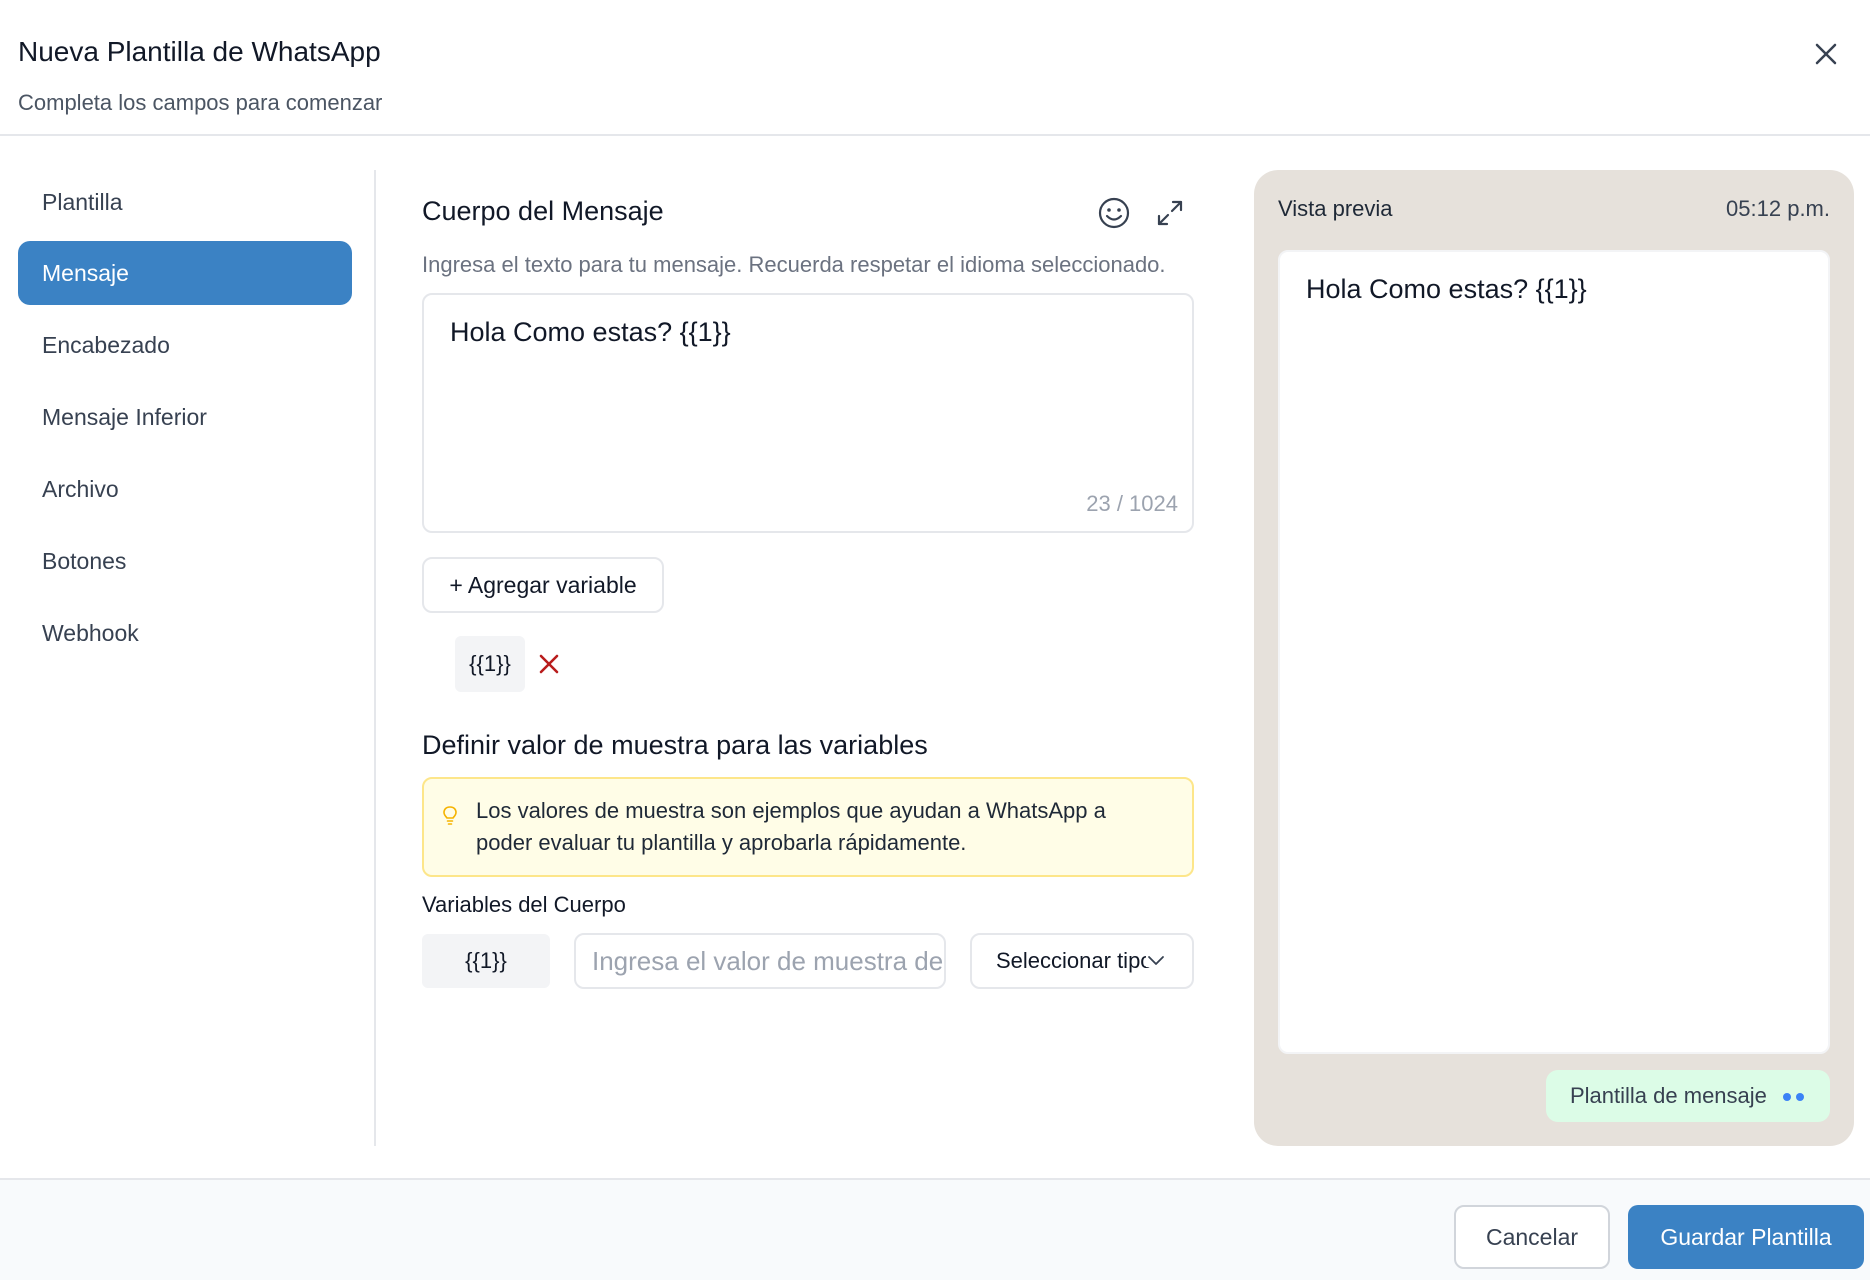 This screenshot has width=1870, height=1280. Describe the element at coordinates (1532, 1237) in the screenshot. I see `cancel-button: Cancelar` at that location.